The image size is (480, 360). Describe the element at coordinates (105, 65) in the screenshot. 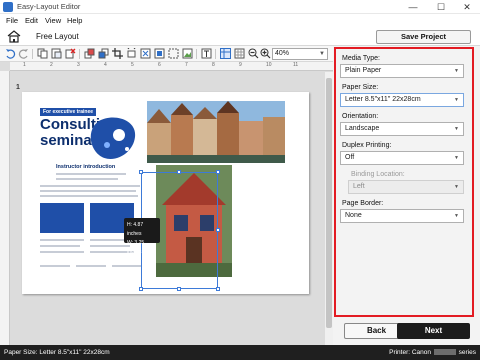

I see `ruler-number: 4` at that location.